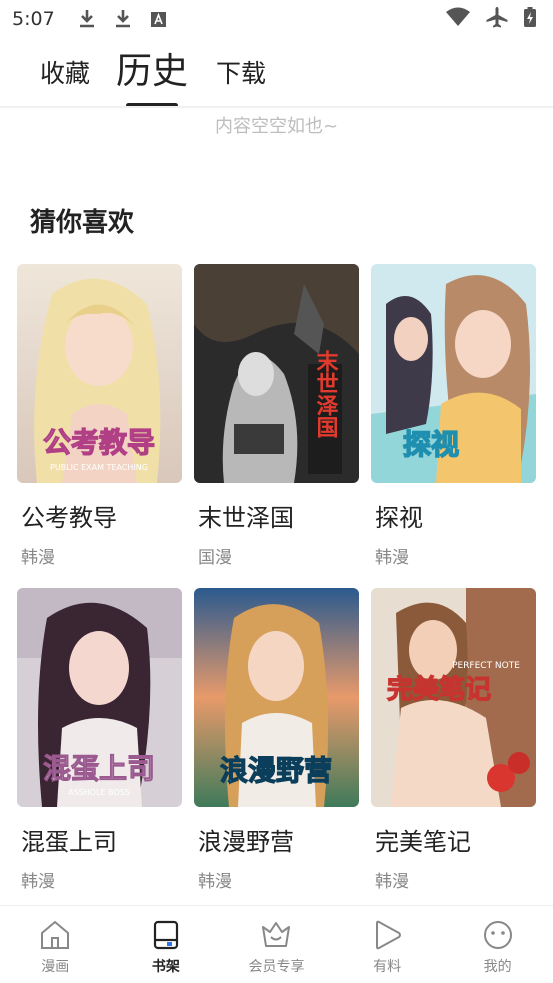 The height and width of the screenshot is (983, 553). I want to click on comic-cover: 完美笔记 PERFECT NOTE, so click(453, 697).